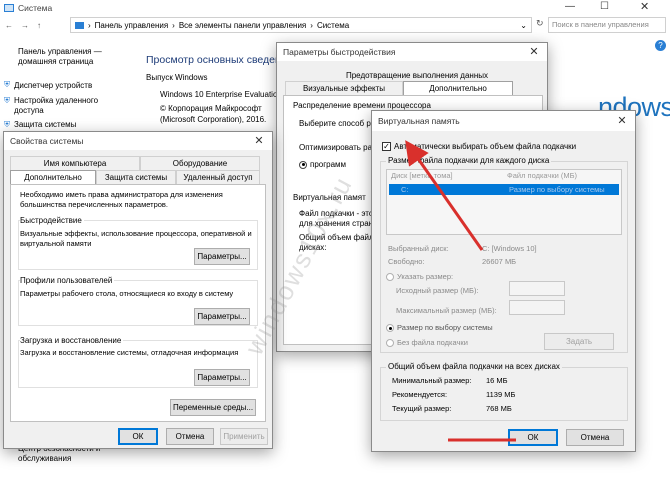 Image resolution: width=670 pixels, height=478 pixels. What do you see at coordinates (460, 291) in the screenshot?
I see `annotation-arrows` at bounding box center [460, 291].